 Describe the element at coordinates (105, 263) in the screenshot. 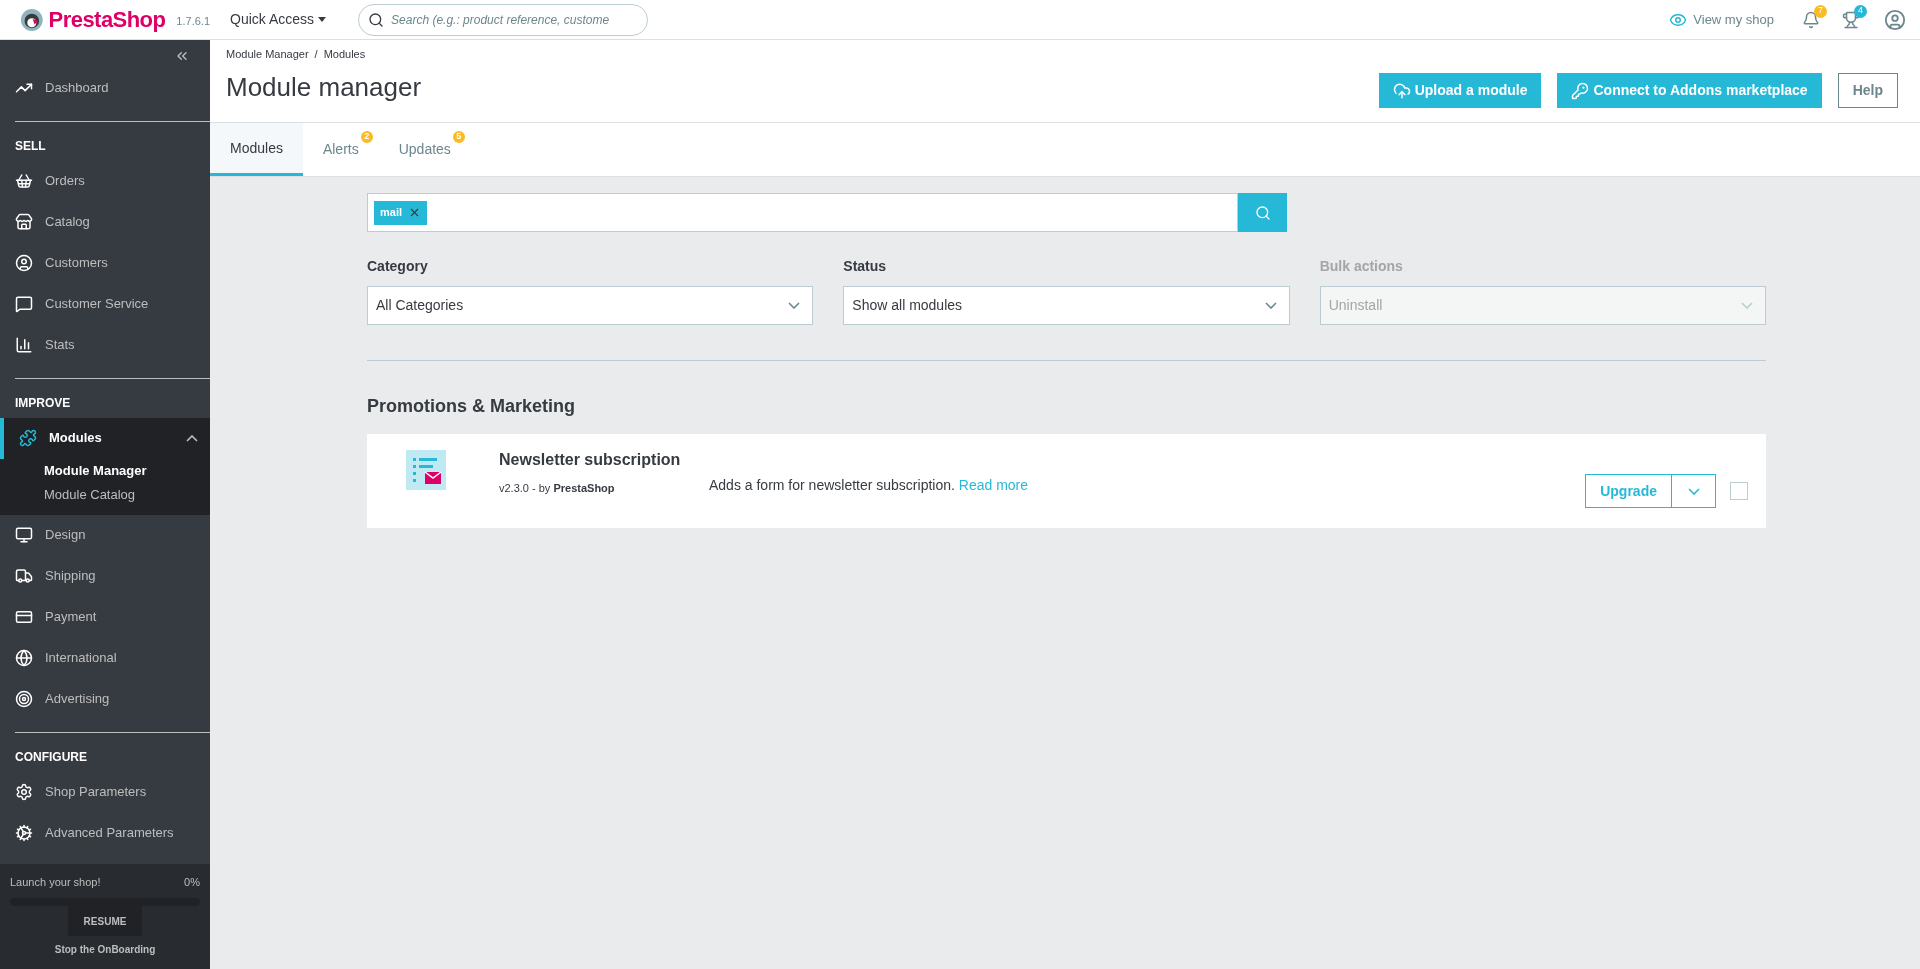

I see `sidebar-item: Customers` at that location.